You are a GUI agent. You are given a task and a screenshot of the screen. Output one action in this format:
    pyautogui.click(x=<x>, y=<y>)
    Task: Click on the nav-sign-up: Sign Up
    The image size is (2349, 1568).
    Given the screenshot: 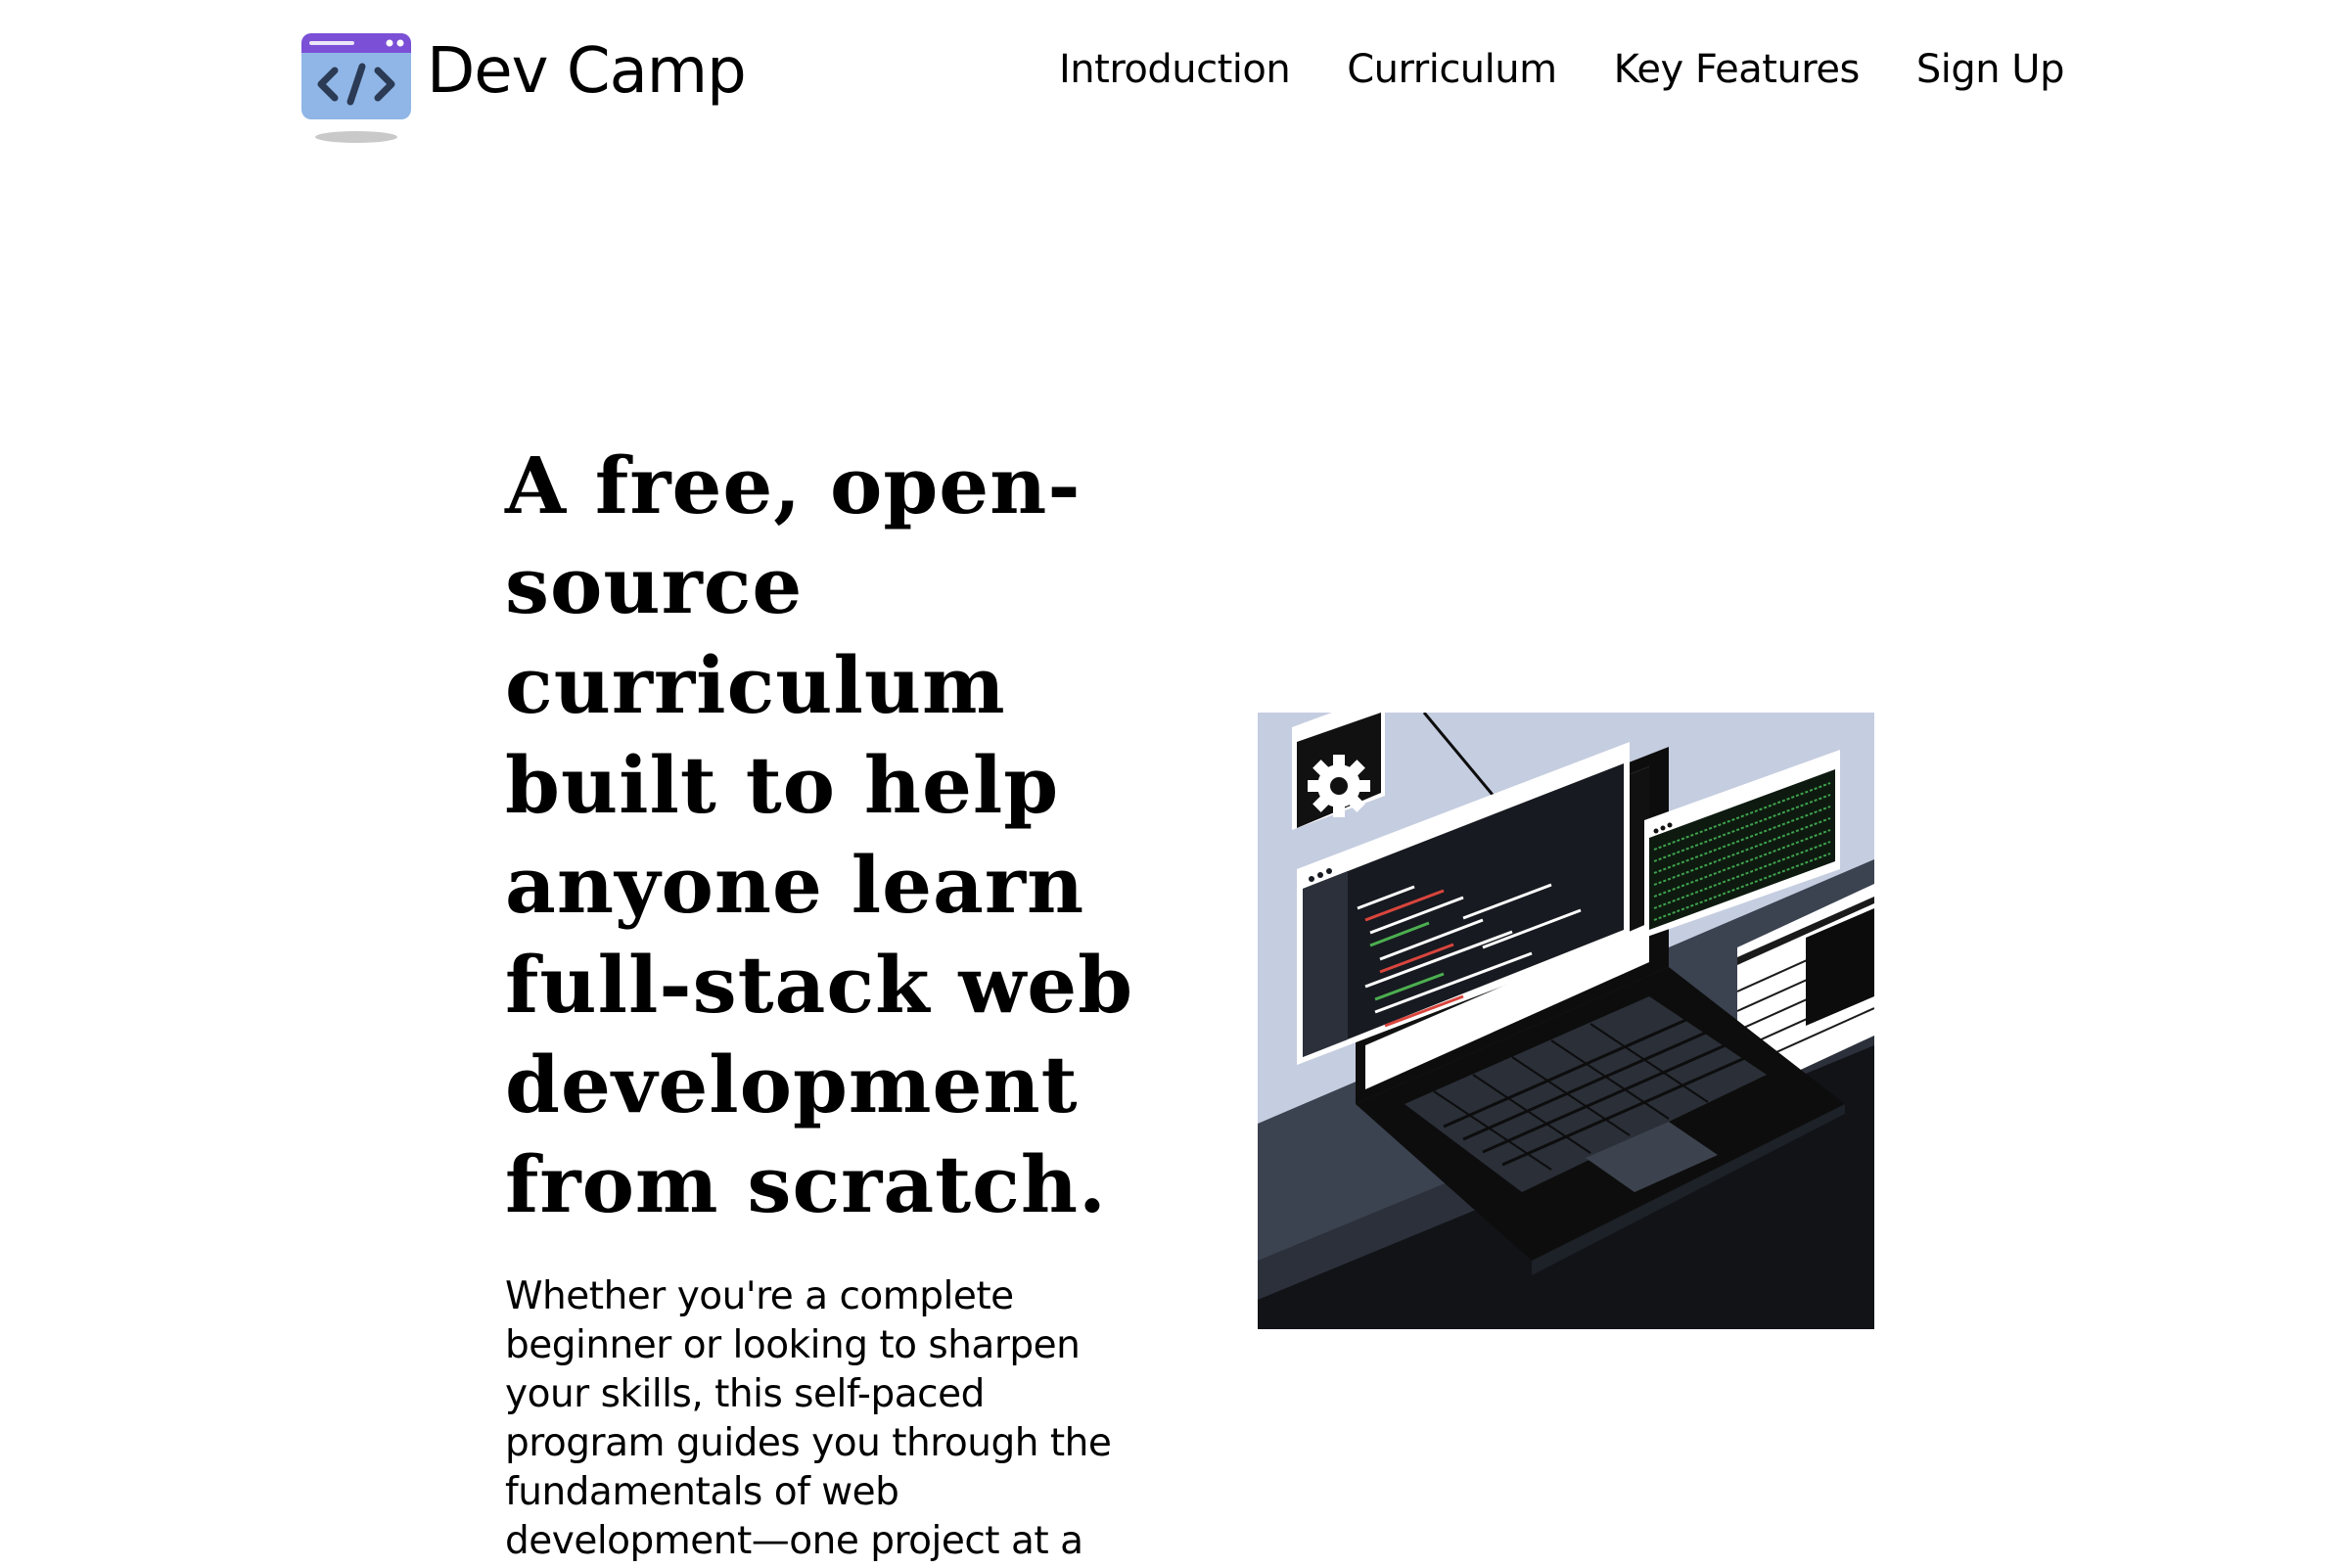 What is the action you would take?
    pyautogui.click(x=1990, y=69)
    